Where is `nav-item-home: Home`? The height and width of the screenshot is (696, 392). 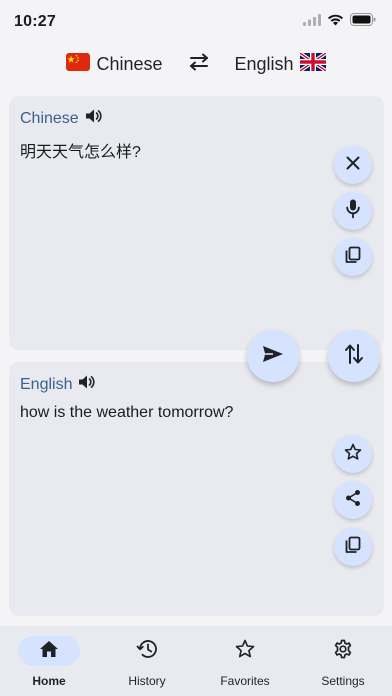
nav-item-home: Home is located at coordinates (49, 661).